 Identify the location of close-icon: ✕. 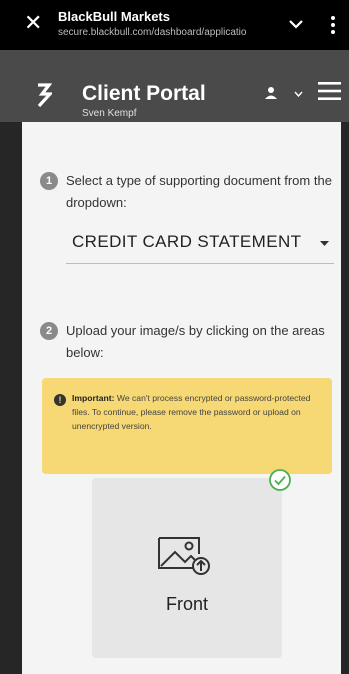
(33, 23).